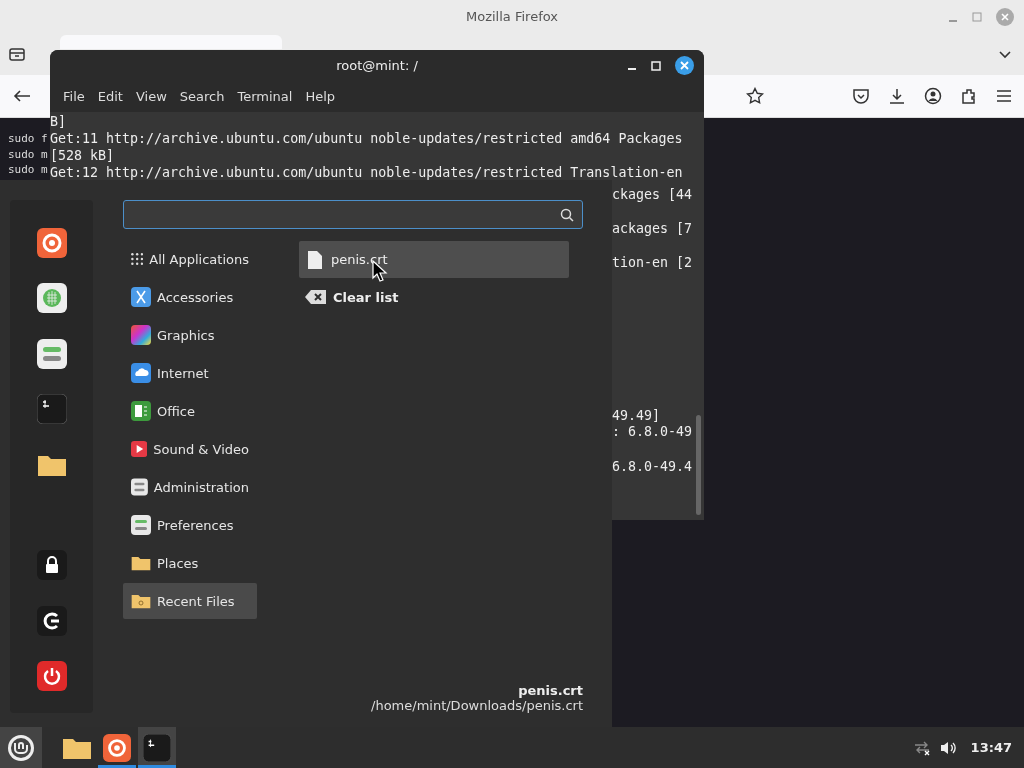 The height and width of the screenshot is (768, 1024). Describe the element at coordinates (550, 690) in the screenshot. I see `file-name: penis.crt` at that location.